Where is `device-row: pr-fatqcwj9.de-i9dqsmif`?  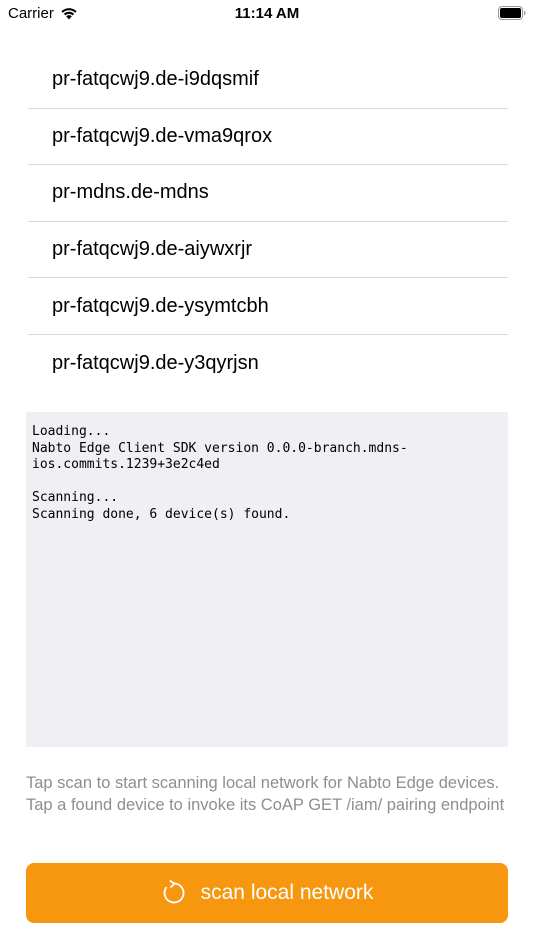
device-row: pr-fatqcwj9.de-i9dqsmif is located at coordinates (268, 80).